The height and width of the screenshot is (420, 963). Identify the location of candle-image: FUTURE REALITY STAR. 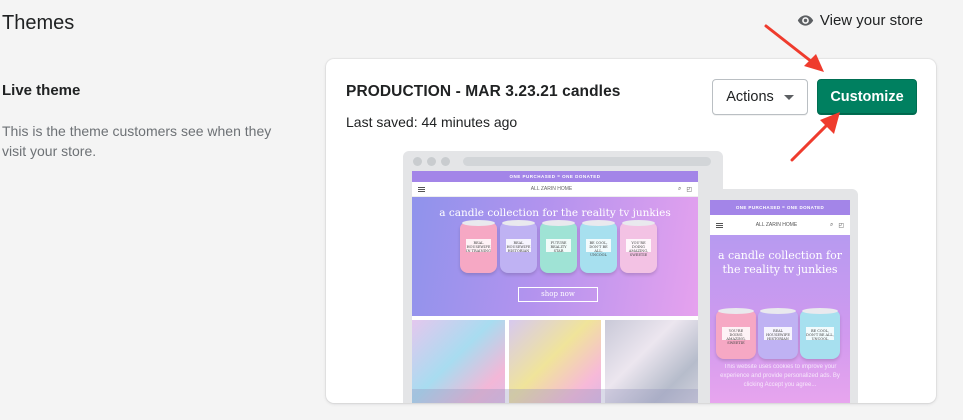
(558, 246).